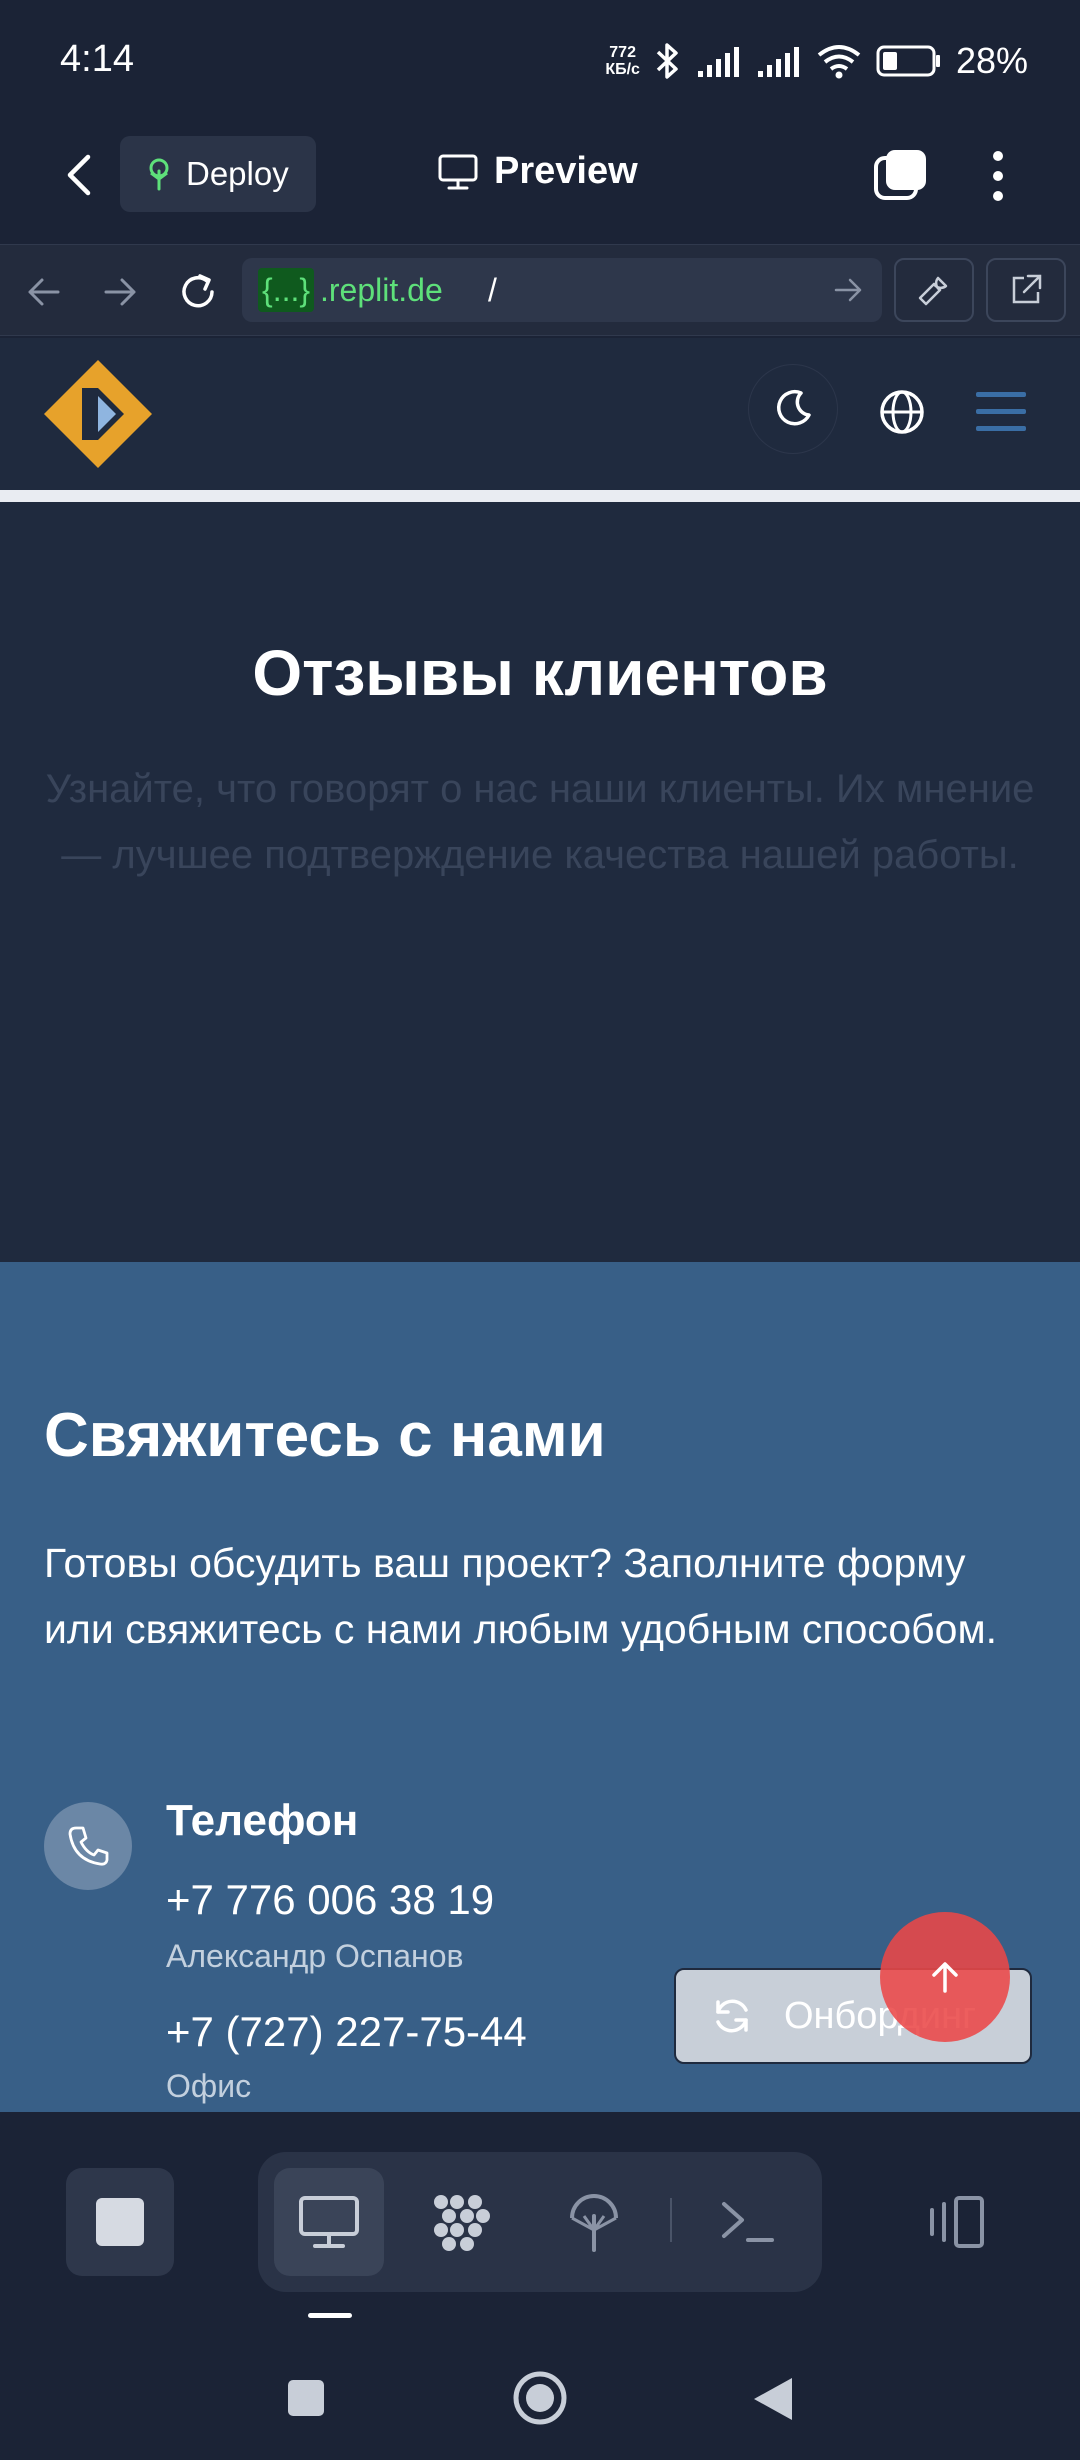  I want to click on scroll-to-top-button, so click(945, 1977).